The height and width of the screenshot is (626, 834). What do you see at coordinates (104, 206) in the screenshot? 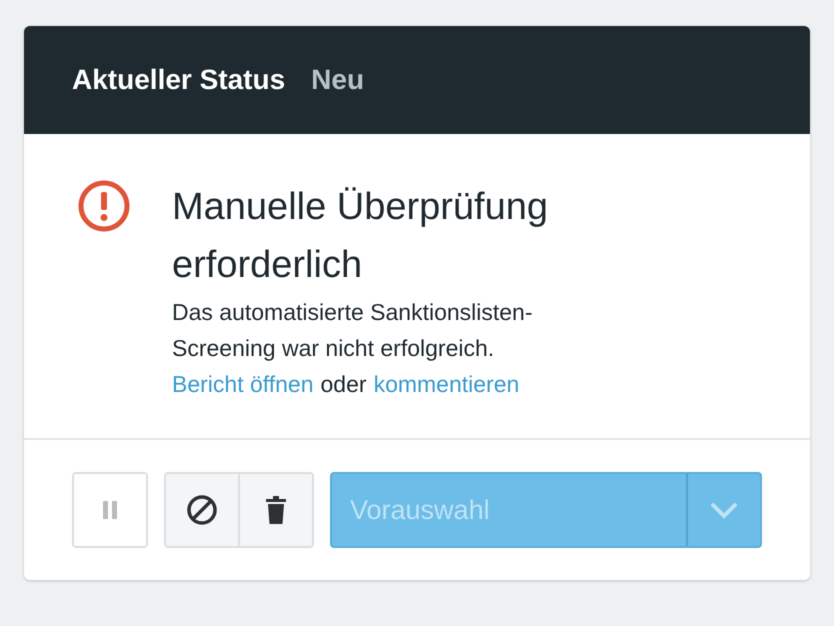
I see `alert-icon` at bounding box center [104, 206].